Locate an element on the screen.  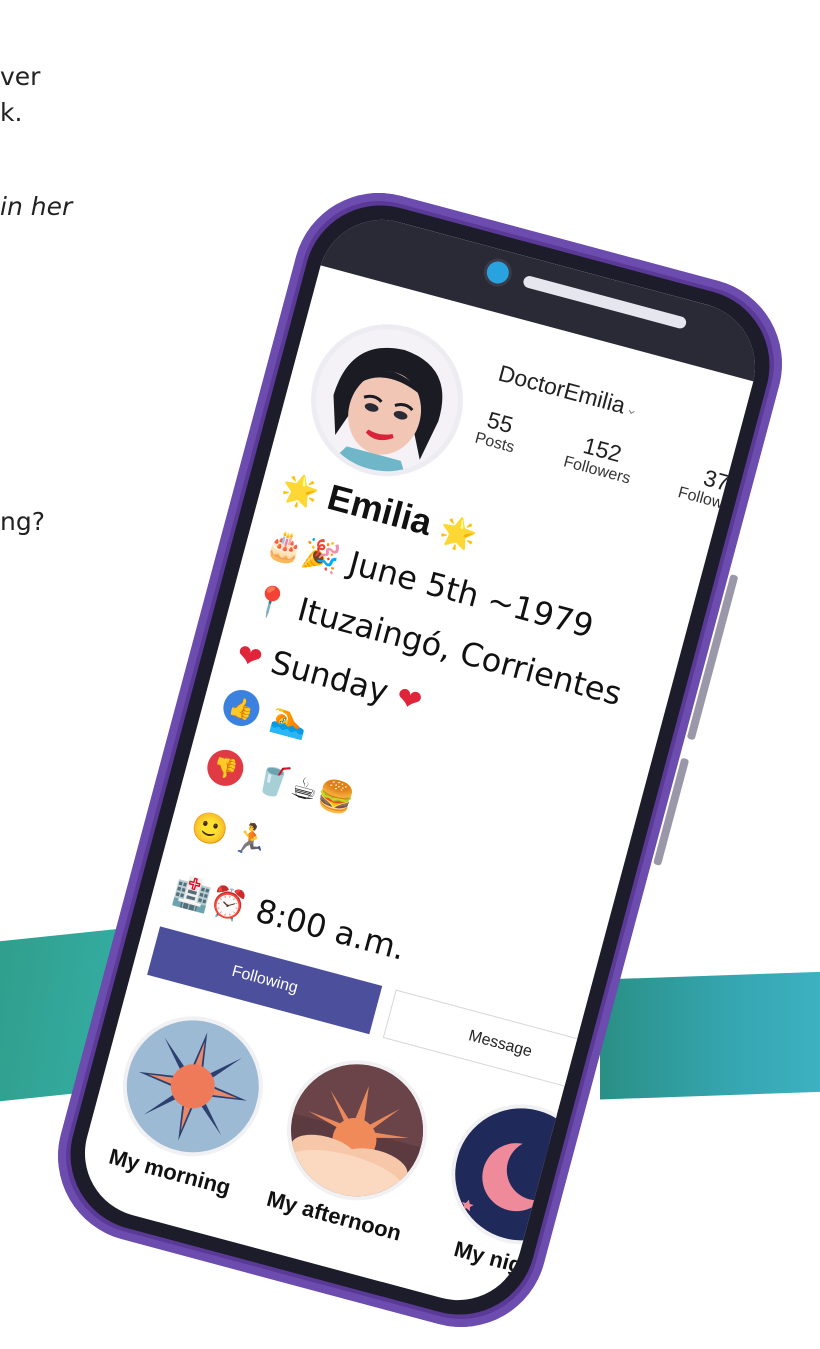
likes-row: 👍 🏊 is located at coordinates (266, 714).